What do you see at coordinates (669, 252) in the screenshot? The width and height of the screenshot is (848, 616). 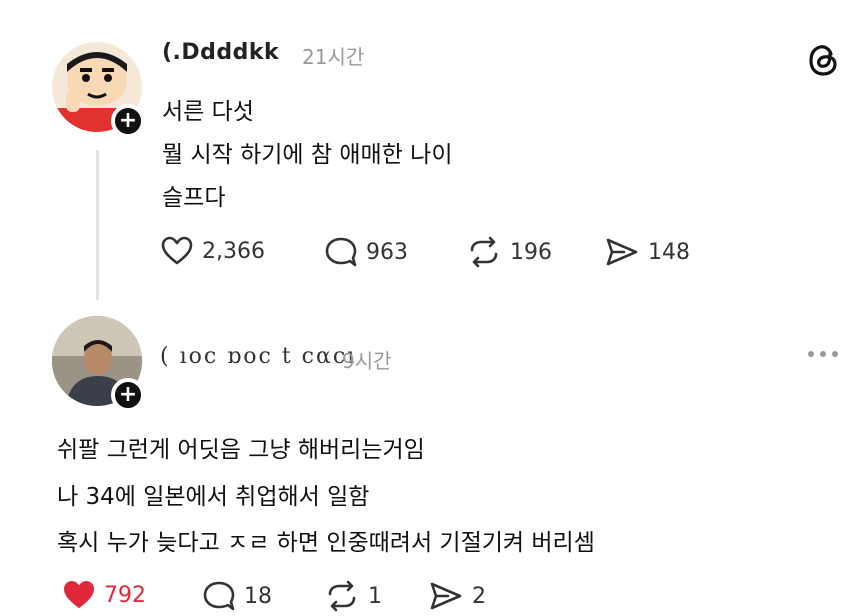 I see `post1-share-count: 148` at bounding box center [669, 252].